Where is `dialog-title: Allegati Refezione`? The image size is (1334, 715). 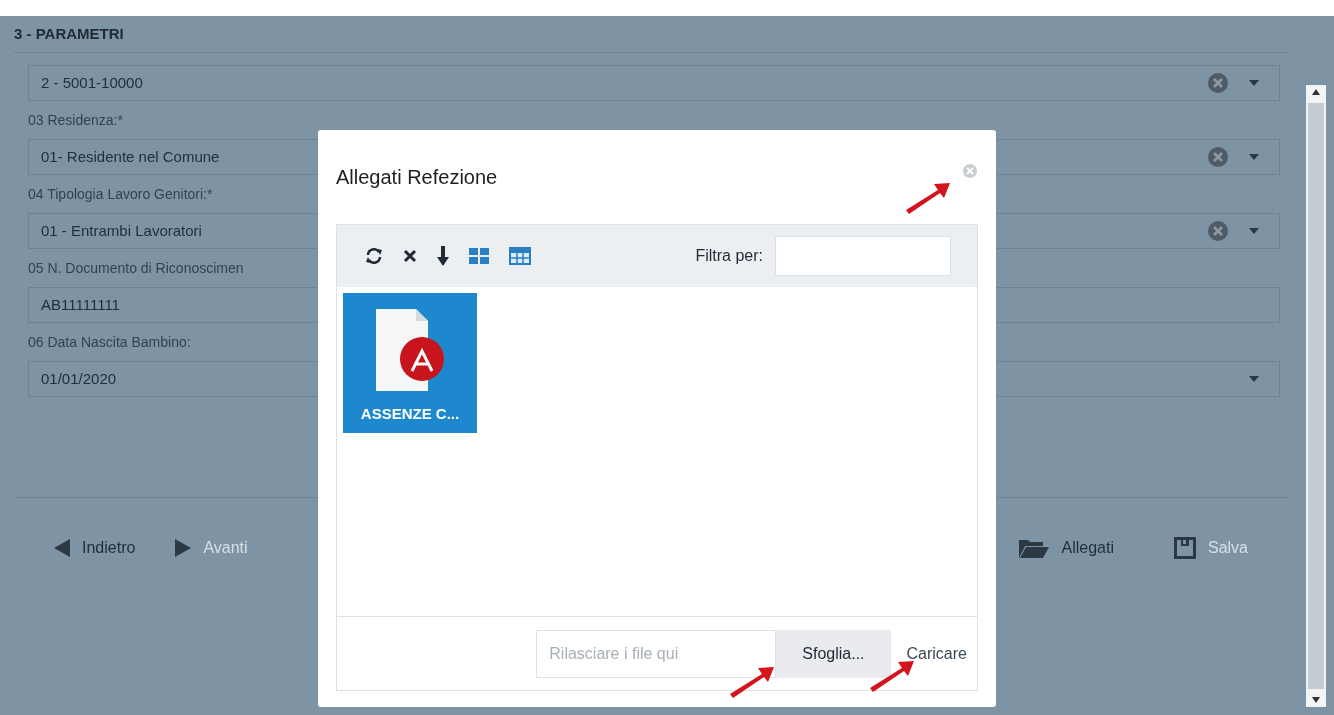 dialog-title: Allegati Refezione is located at coordinates (417, 177).